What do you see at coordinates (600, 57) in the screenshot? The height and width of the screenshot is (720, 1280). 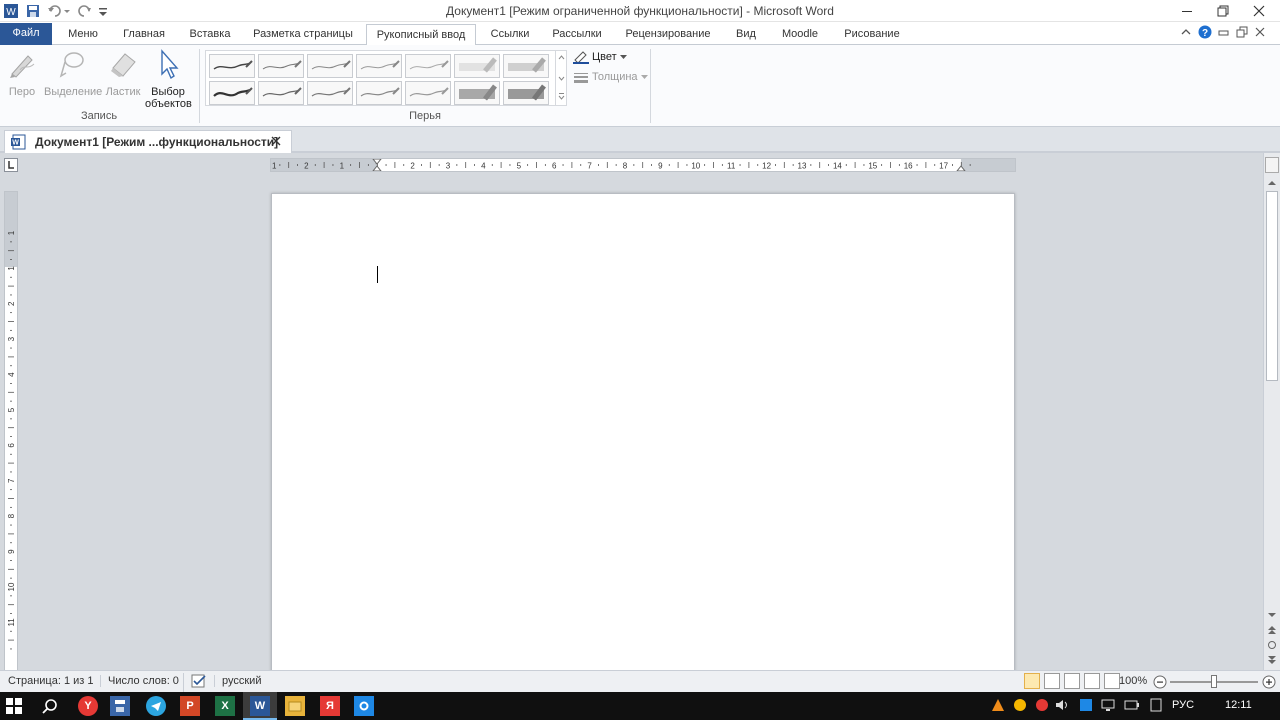 I see `color-dropdown: Цвет` at bounding box center [600, 57].